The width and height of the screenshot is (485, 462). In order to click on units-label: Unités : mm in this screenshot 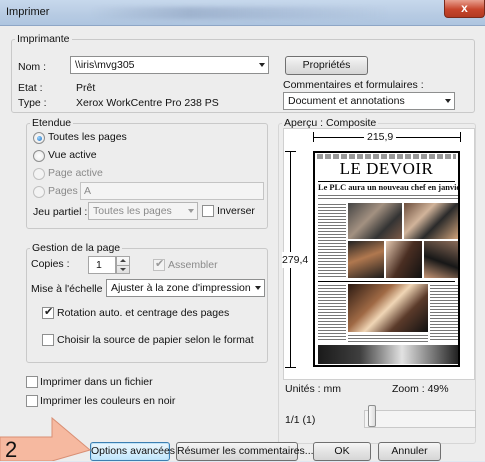, I will do `click(313, 389)`.